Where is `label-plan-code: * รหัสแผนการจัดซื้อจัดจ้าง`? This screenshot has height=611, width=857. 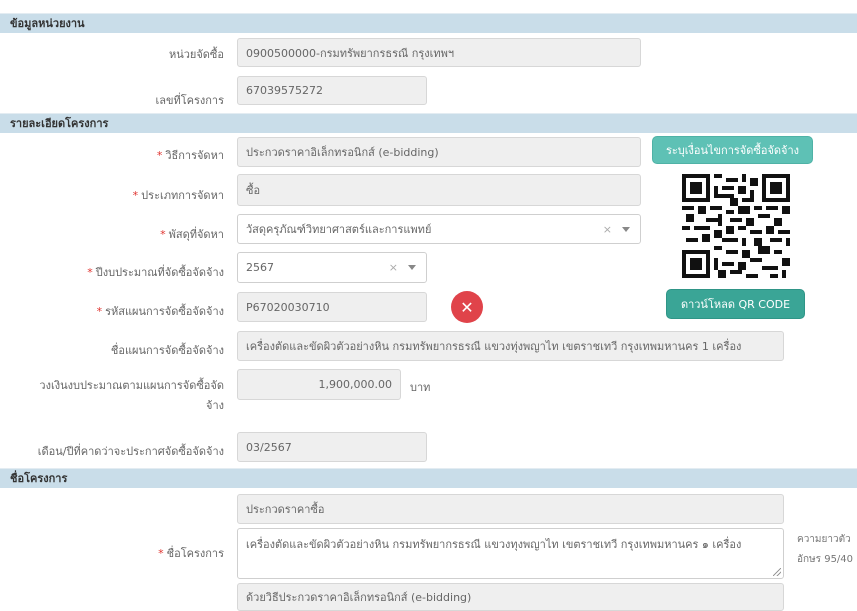 label-plan-code: * รหัสแผนการจัดซื้อจัดจ้าง is located at coordinates (160, 311).